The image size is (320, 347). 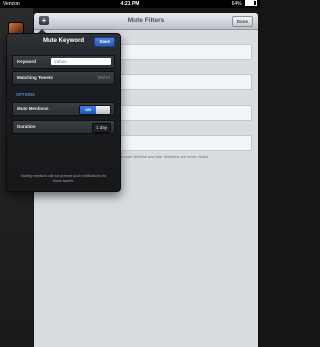 I want to click on battery-indicator: 64%, so click(x=244, y=4).